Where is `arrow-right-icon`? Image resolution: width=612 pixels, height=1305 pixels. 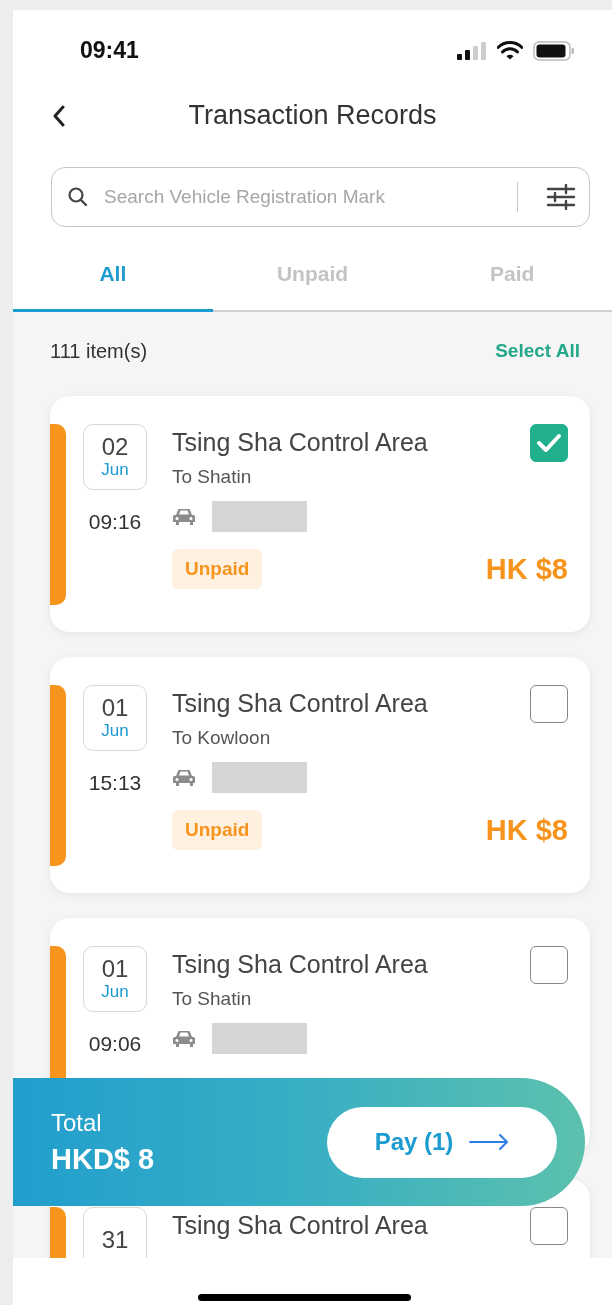
arrow-right-icon is located at coordinates (489, 1142).